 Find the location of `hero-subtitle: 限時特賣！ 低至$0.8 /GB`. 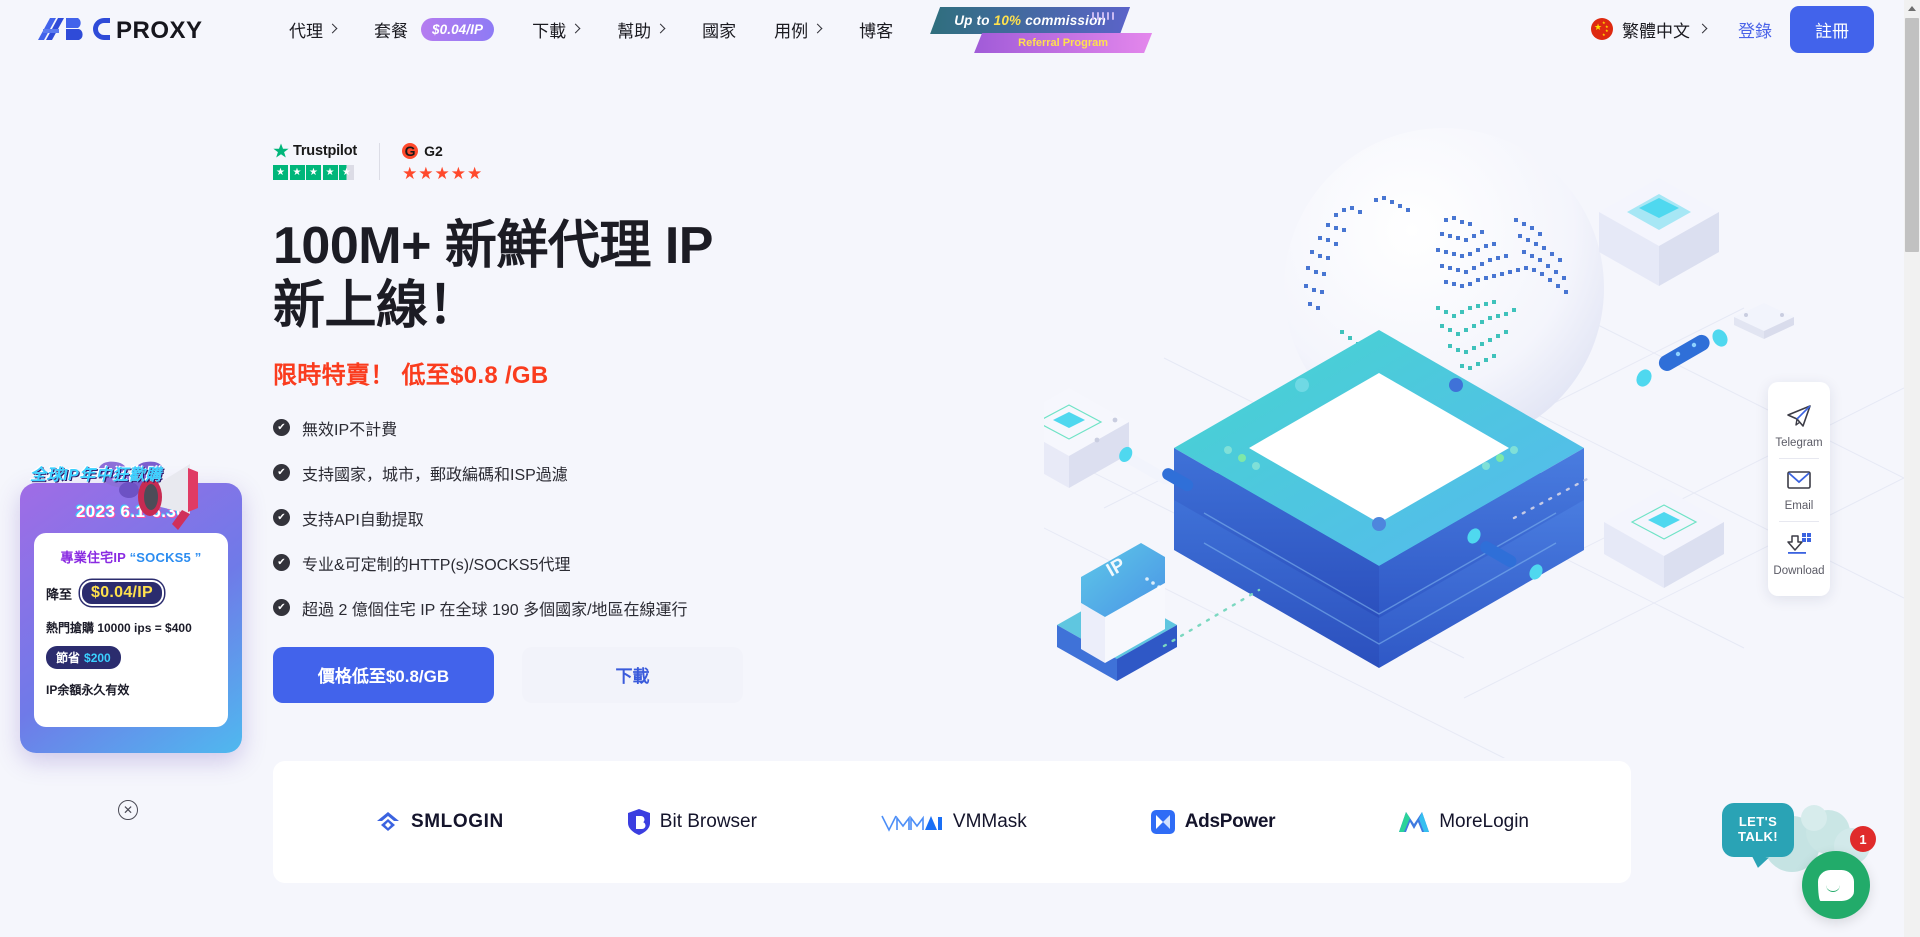

hero-subtitle: 限時特賣！ 低至$0.8 /GB is located at coordinates (411, 375).